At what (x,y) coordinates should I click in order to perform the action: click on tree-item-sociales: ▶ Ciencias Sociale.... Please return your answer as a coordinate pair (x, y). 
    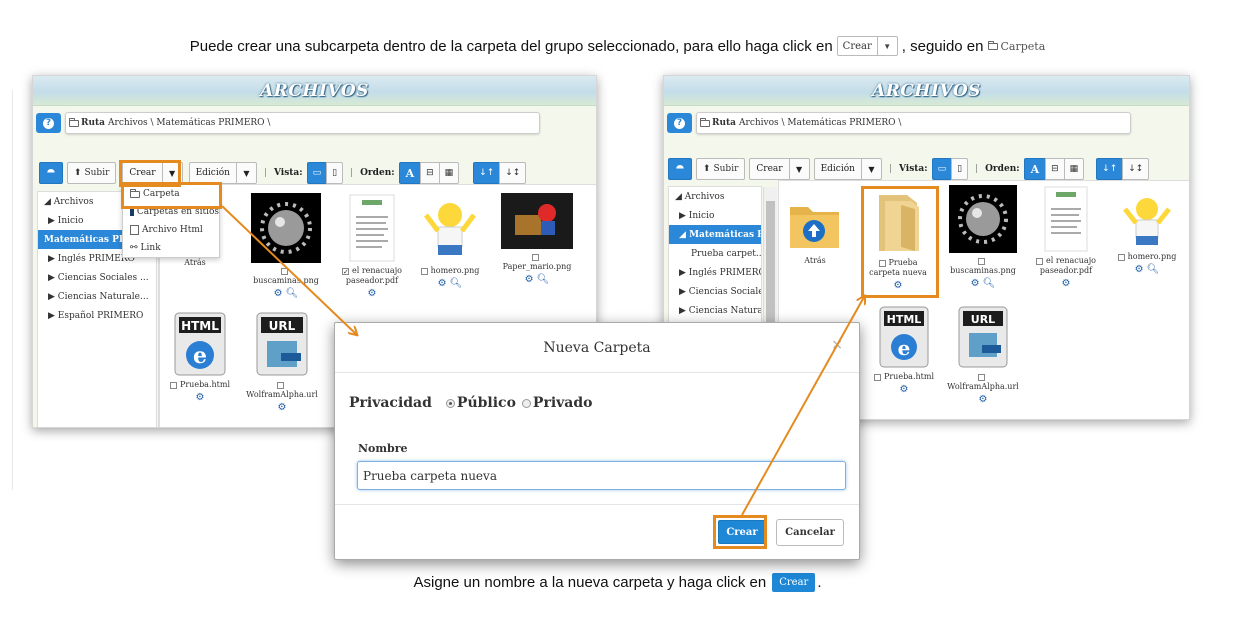
    Looking at the image, I should click on (715, 291).